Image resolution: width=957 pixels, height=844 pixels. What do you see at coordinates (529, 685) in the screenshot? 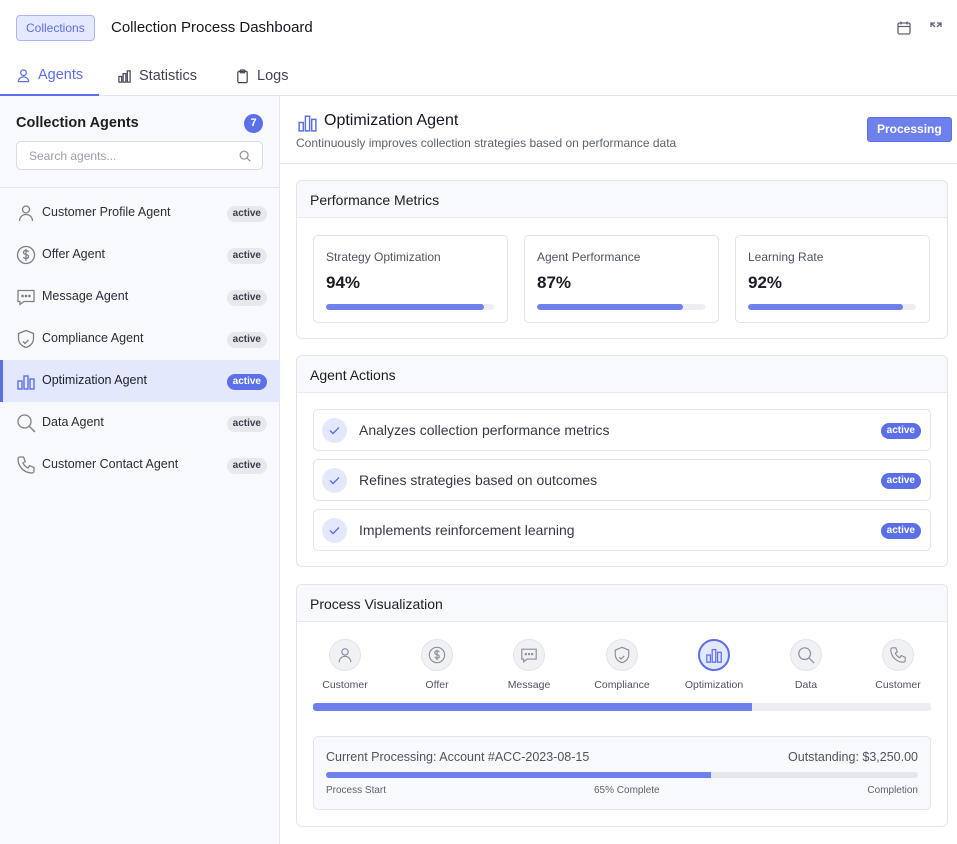
I see `step-label: Message` at bounding box center [529, 685].